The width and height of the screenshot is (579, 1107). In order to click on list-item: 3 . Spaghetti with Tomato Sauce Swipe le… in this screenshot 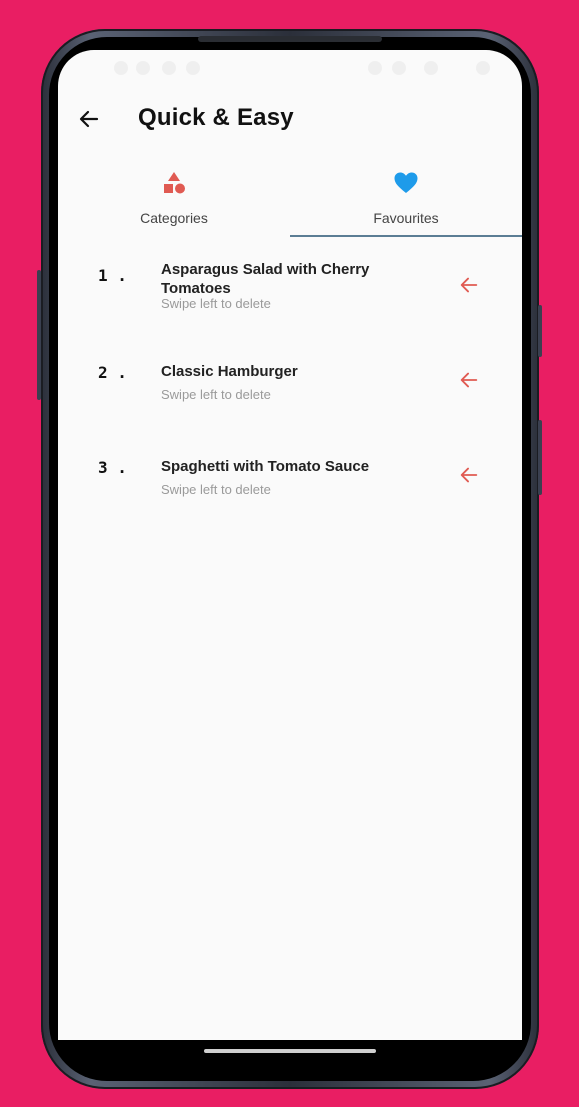, I will do `click(290, 485)`.